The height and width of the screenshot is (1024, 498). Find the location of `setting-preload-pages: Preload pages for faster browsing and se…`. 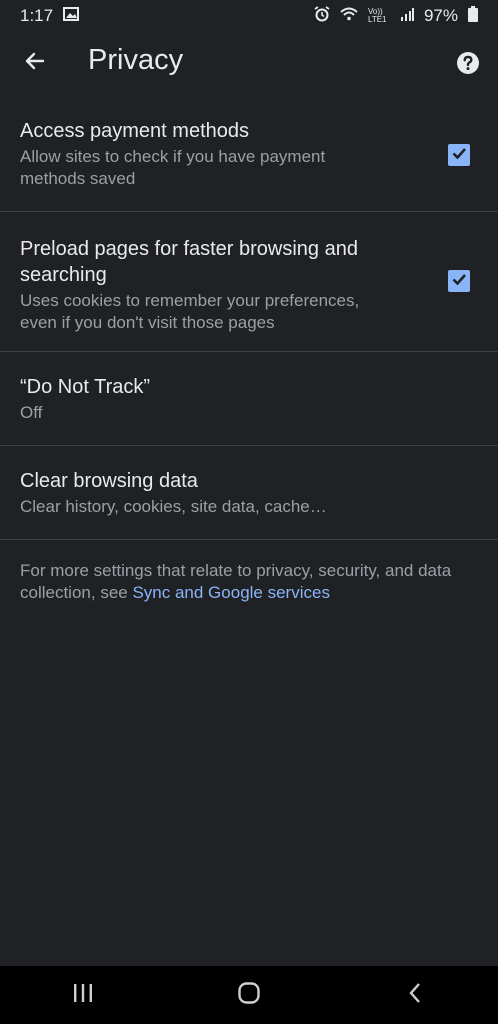

setting-preload-pages: Preload pages for faster browsing and se… is located at coordinates (249, 282).